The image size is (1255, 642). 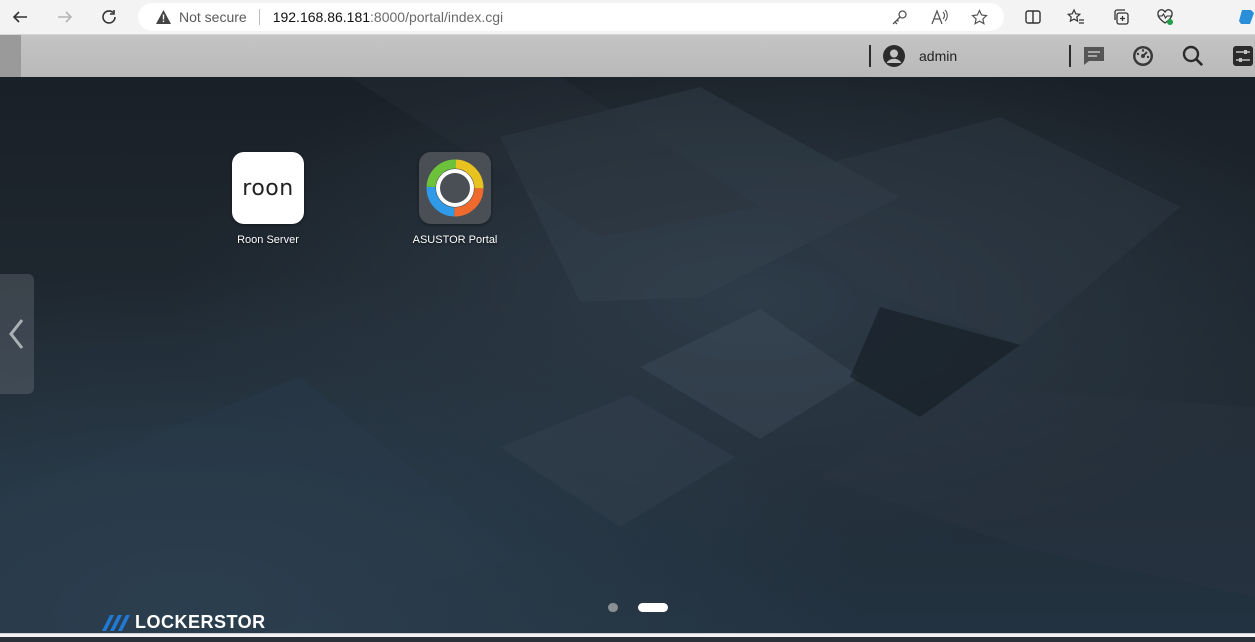 I want to click on app-label: ASUSTOR Portal, so click(x=455, y=240).